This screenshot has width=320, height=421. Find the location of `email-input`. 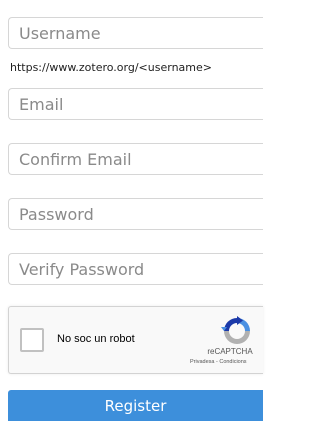

email-input is located at coordinates (136, 104).